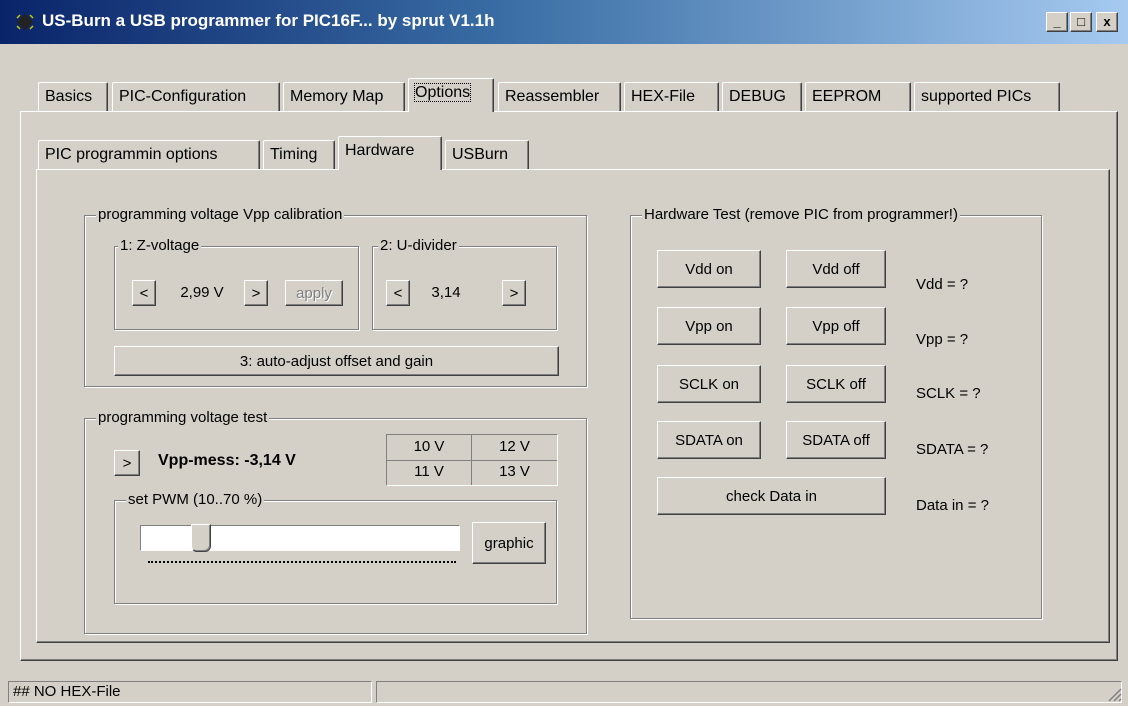  Describe the element at coordinates (1114, 694) in the screenshot. I see `resize-grip-icon` at that location.